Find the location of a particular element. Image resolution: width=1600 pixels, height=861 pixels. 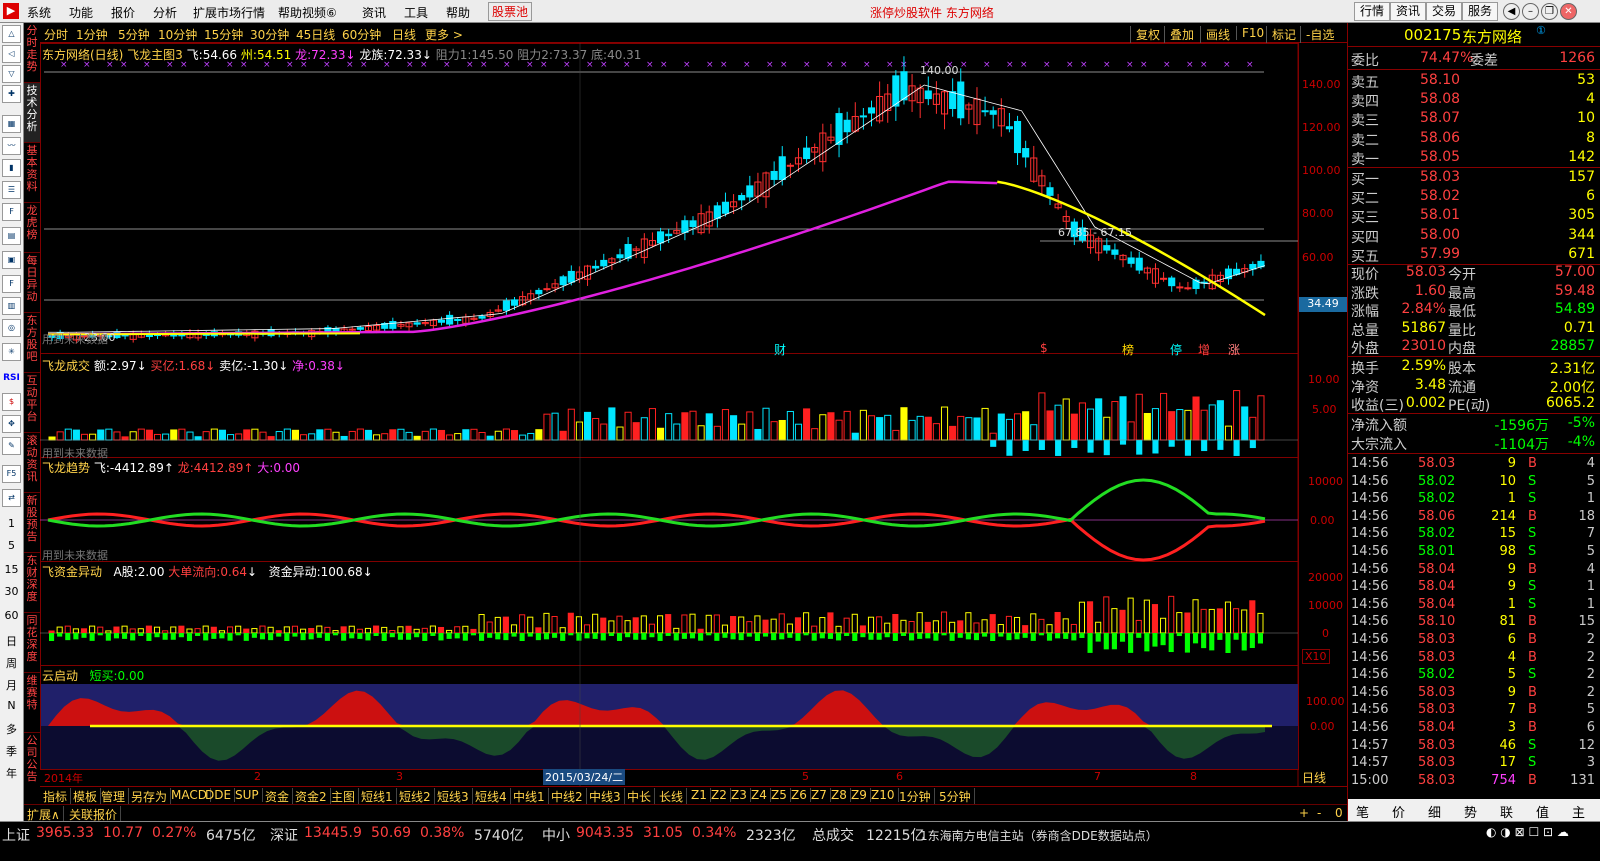

period-tab-15min: 15分钟 is located at coordinates (223, 34).